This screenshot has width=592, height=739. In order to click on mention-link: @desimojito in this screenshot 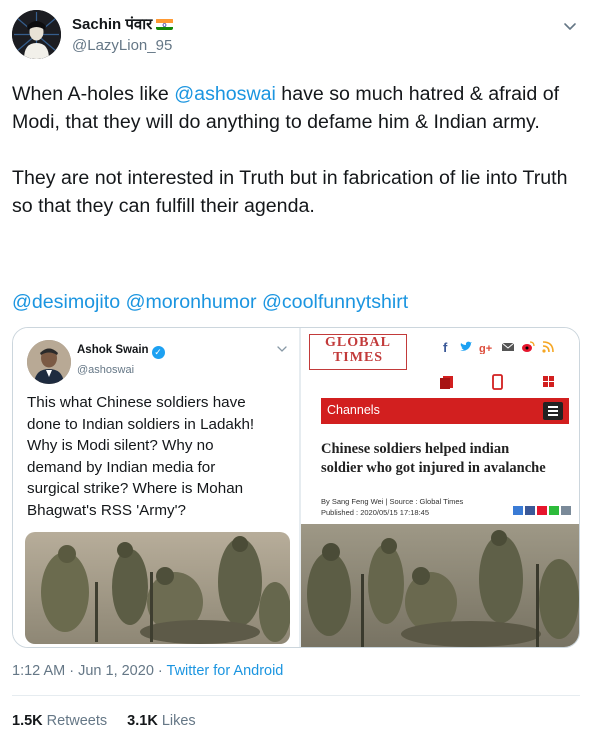, I will do `click(66, 302)`.